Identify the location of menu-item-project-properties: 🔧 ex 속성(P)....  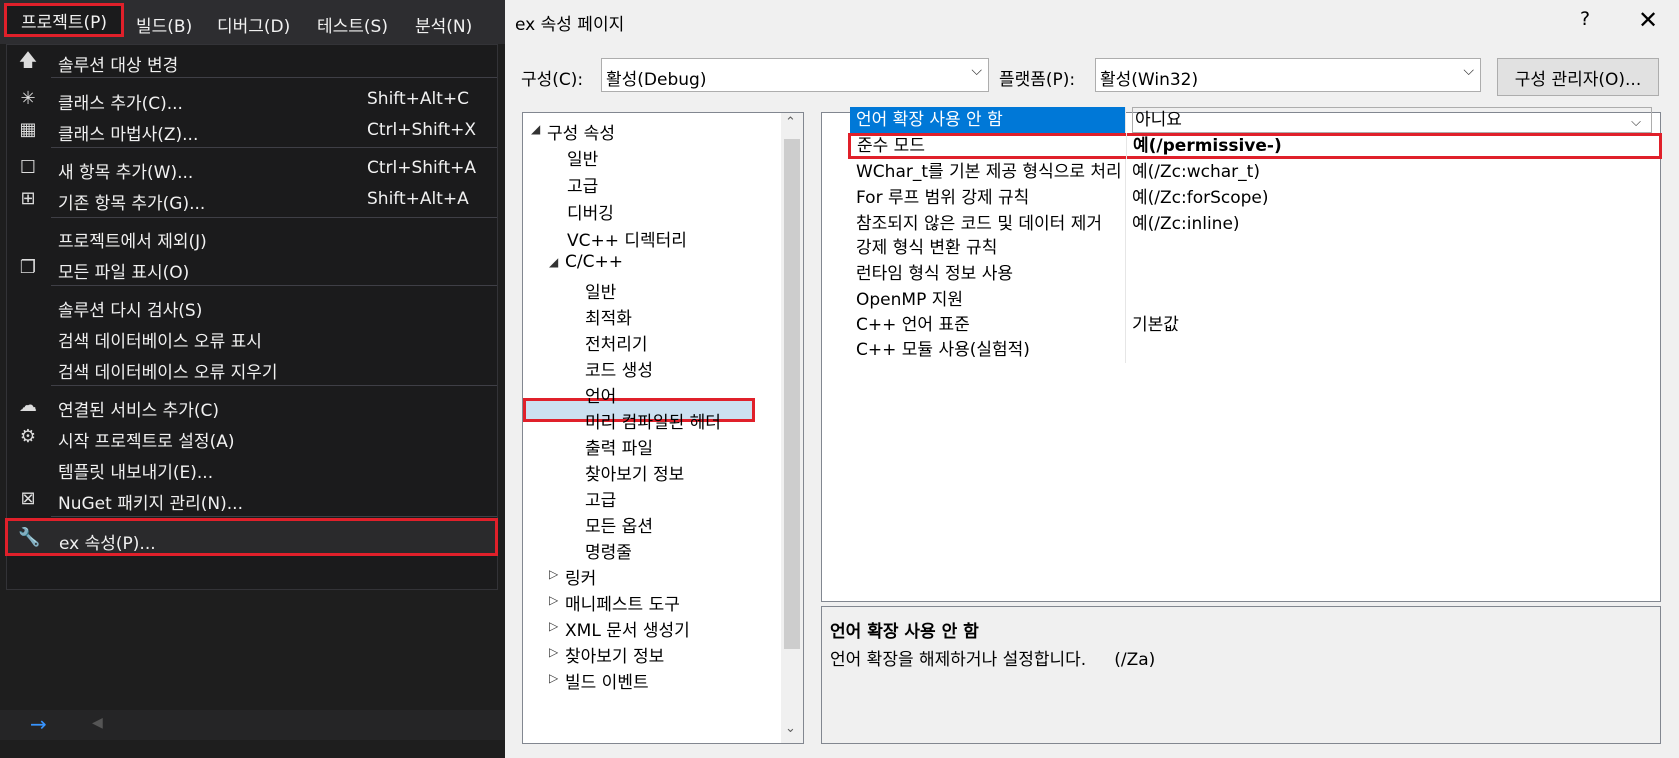
(251, 537).